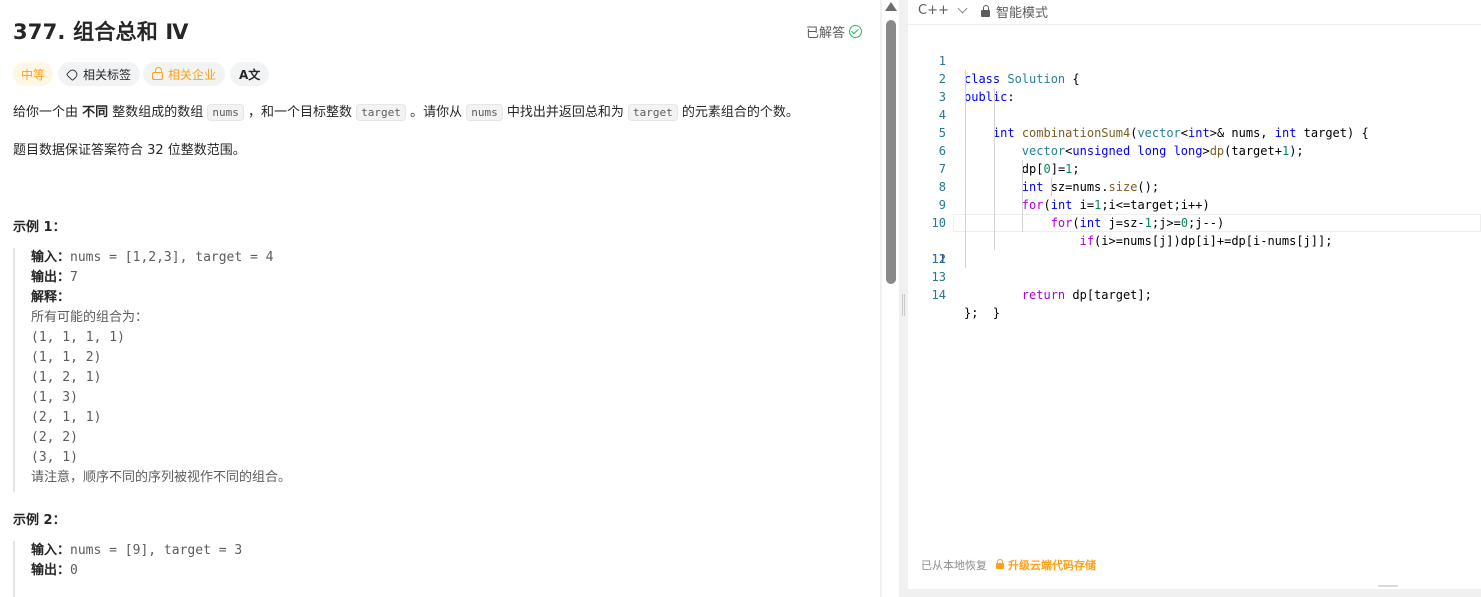 The image size is (1481, 597). I want to click on difficulty-label: 中等, so click(33, 74).